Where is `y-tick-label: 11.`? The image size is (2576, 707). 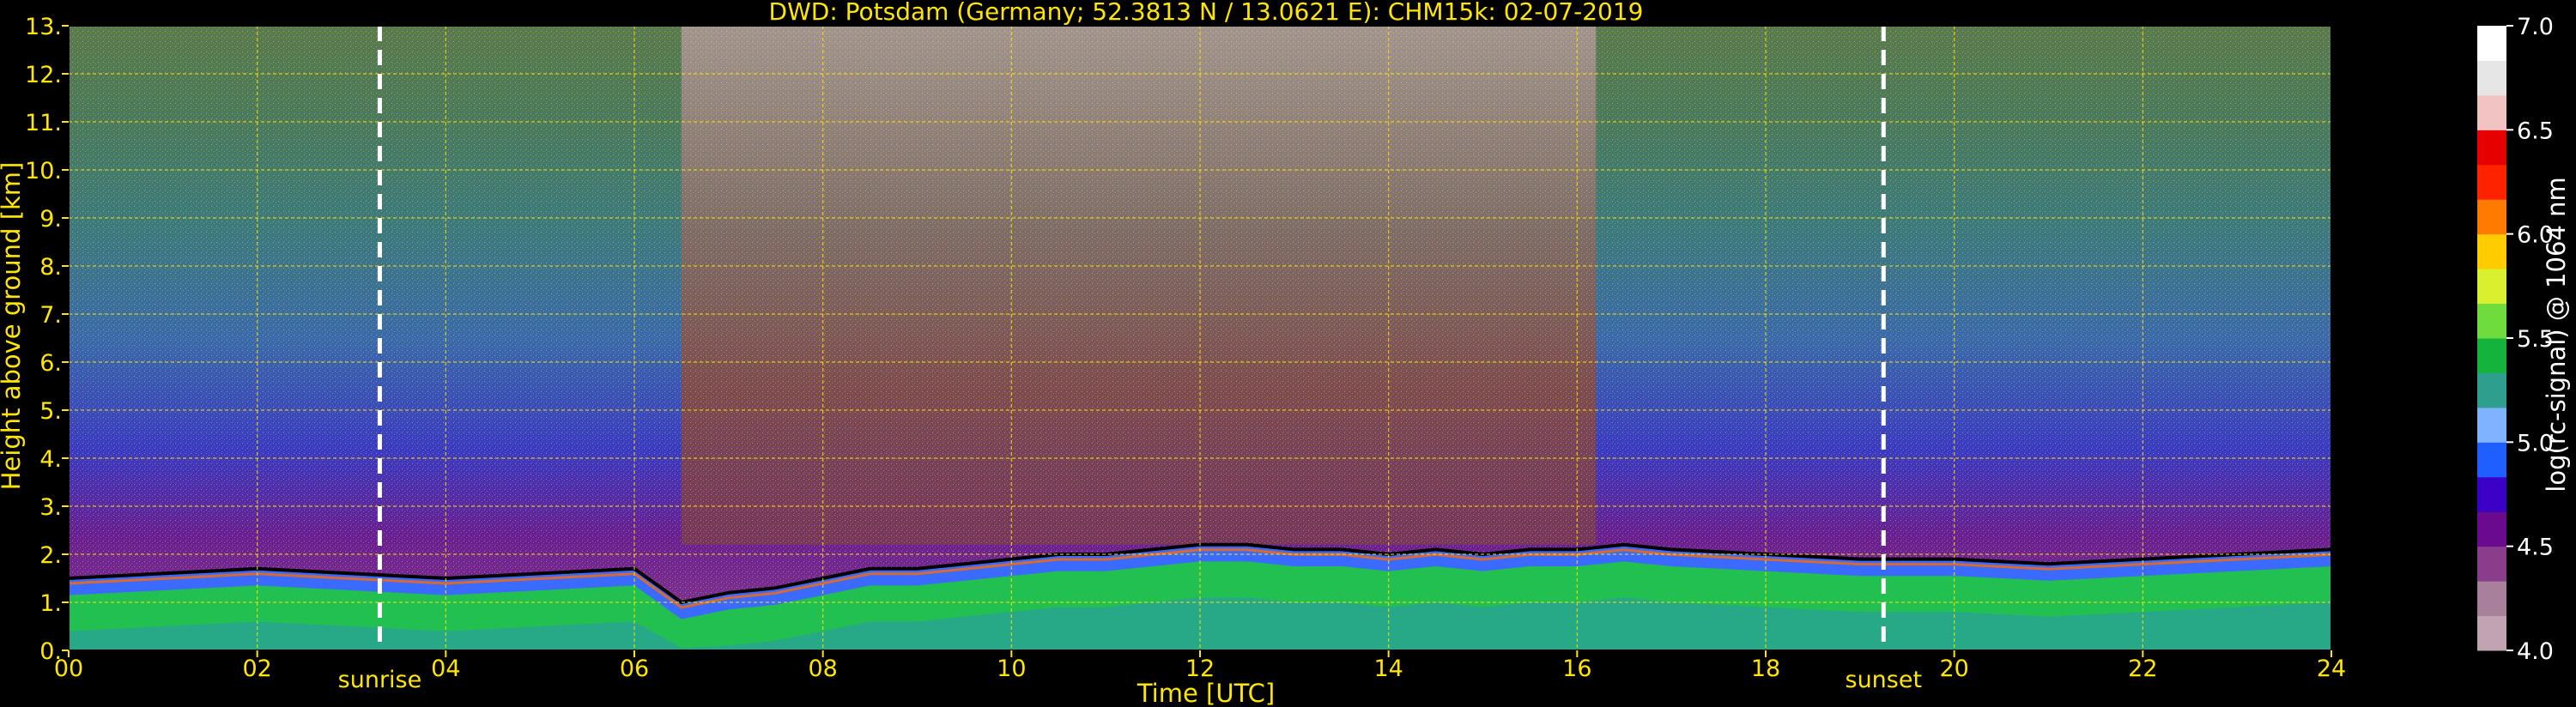 y-tick-label: 11. is located at coordinates (43, 123).